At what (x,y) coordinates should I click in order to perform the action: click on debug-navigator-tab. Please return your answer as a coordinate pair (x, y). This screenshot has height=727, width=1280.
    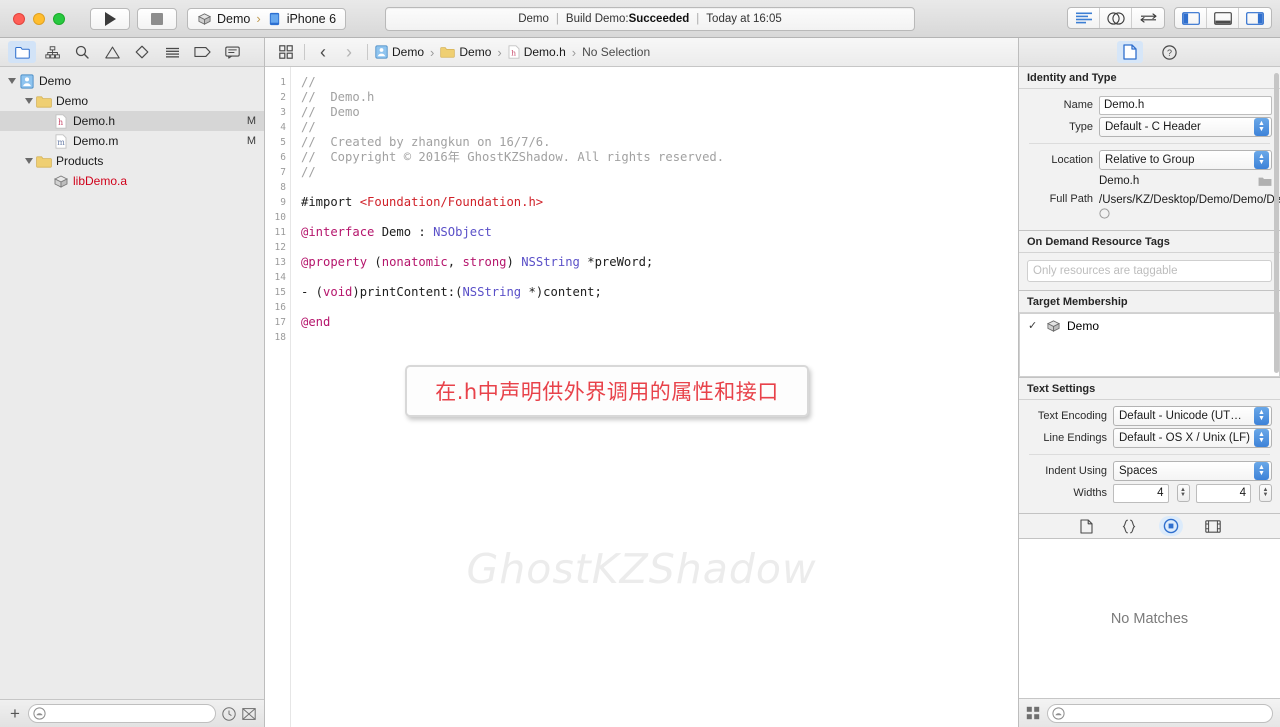
    Looking at the image, I should click on (172, 52).